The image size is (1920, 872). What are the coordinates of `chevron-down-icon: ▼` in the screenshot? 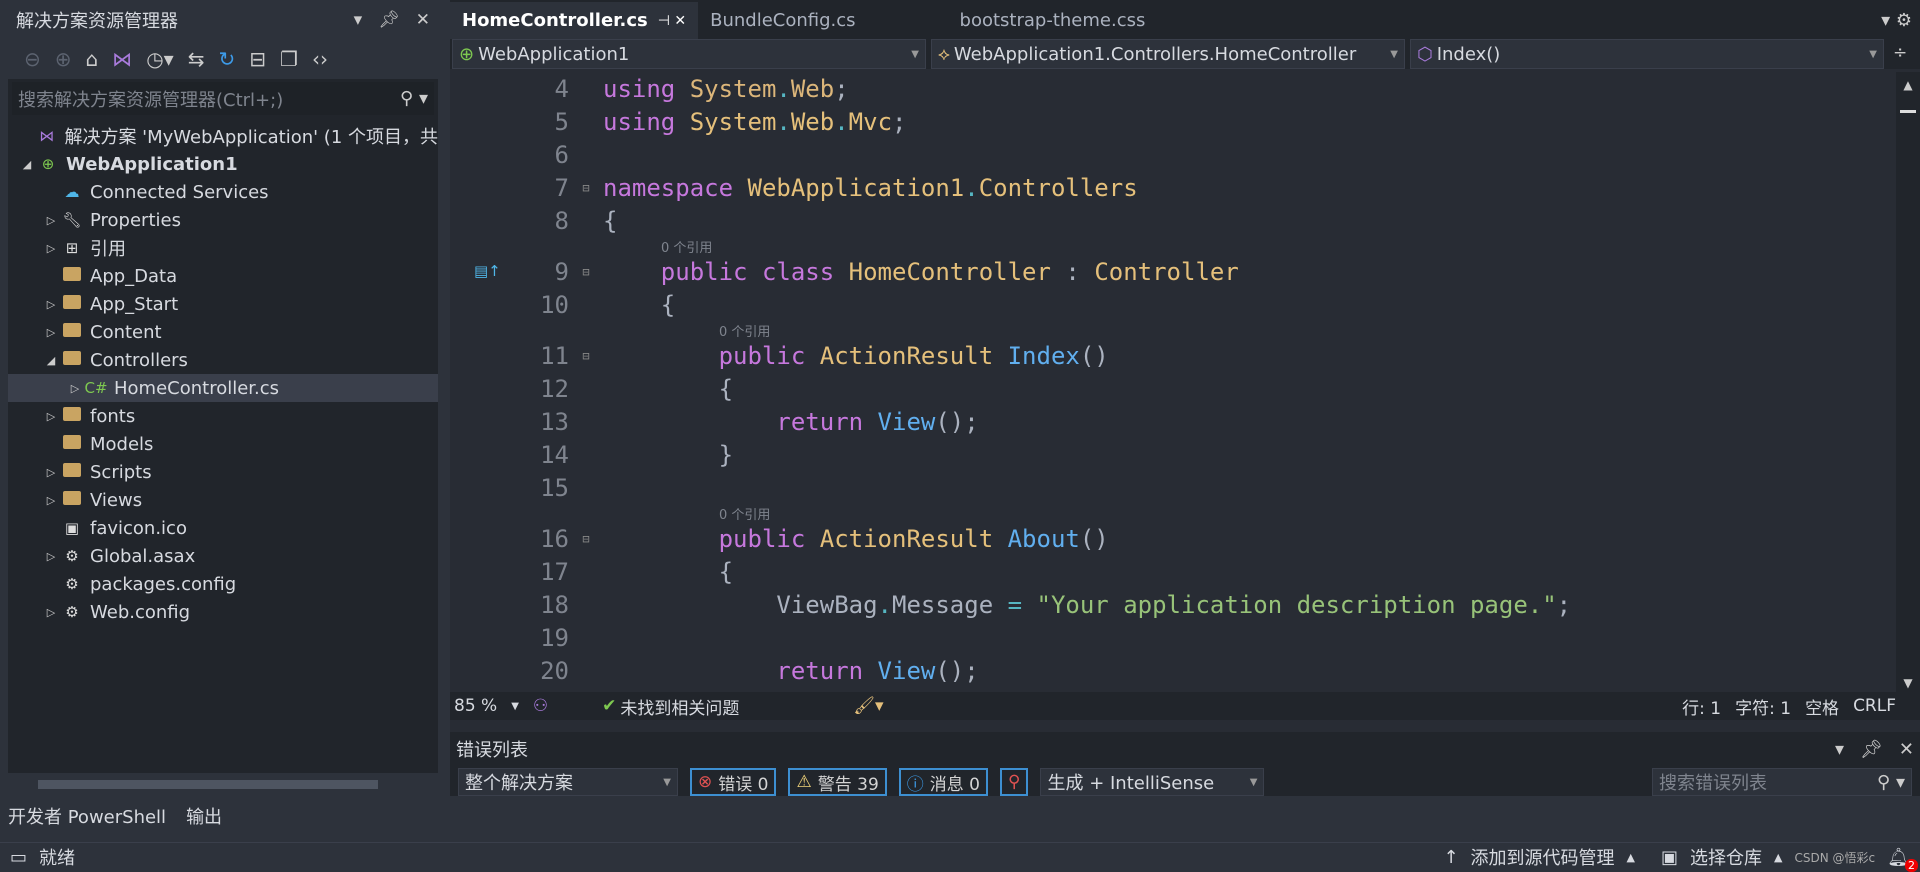 It's located at (515, 706).